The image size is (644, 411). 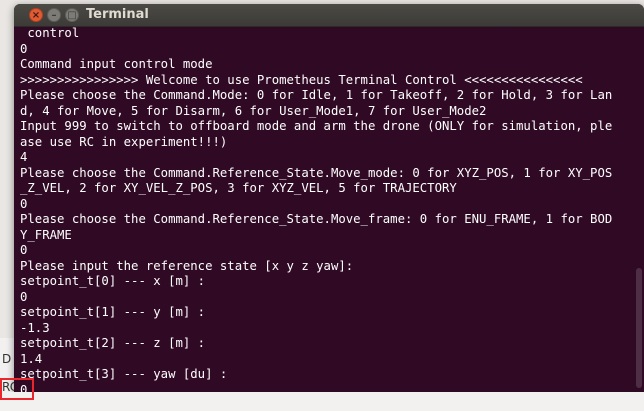 I want to click on close-button: ×, so click(x=36, y=15).